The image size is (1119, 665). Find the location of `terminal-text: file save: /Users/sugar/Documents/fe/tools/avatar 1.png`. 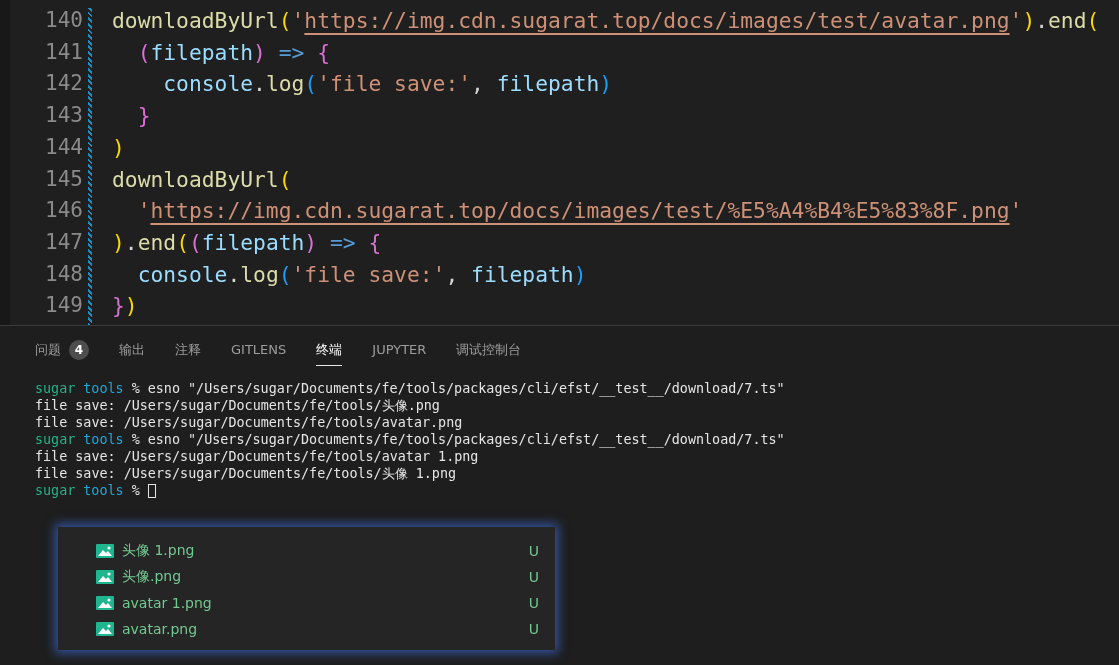

terminal-text: file save: /Users/sugar/Documents/fe/tools/avatar 1.png is located at coordinates (257, 456).